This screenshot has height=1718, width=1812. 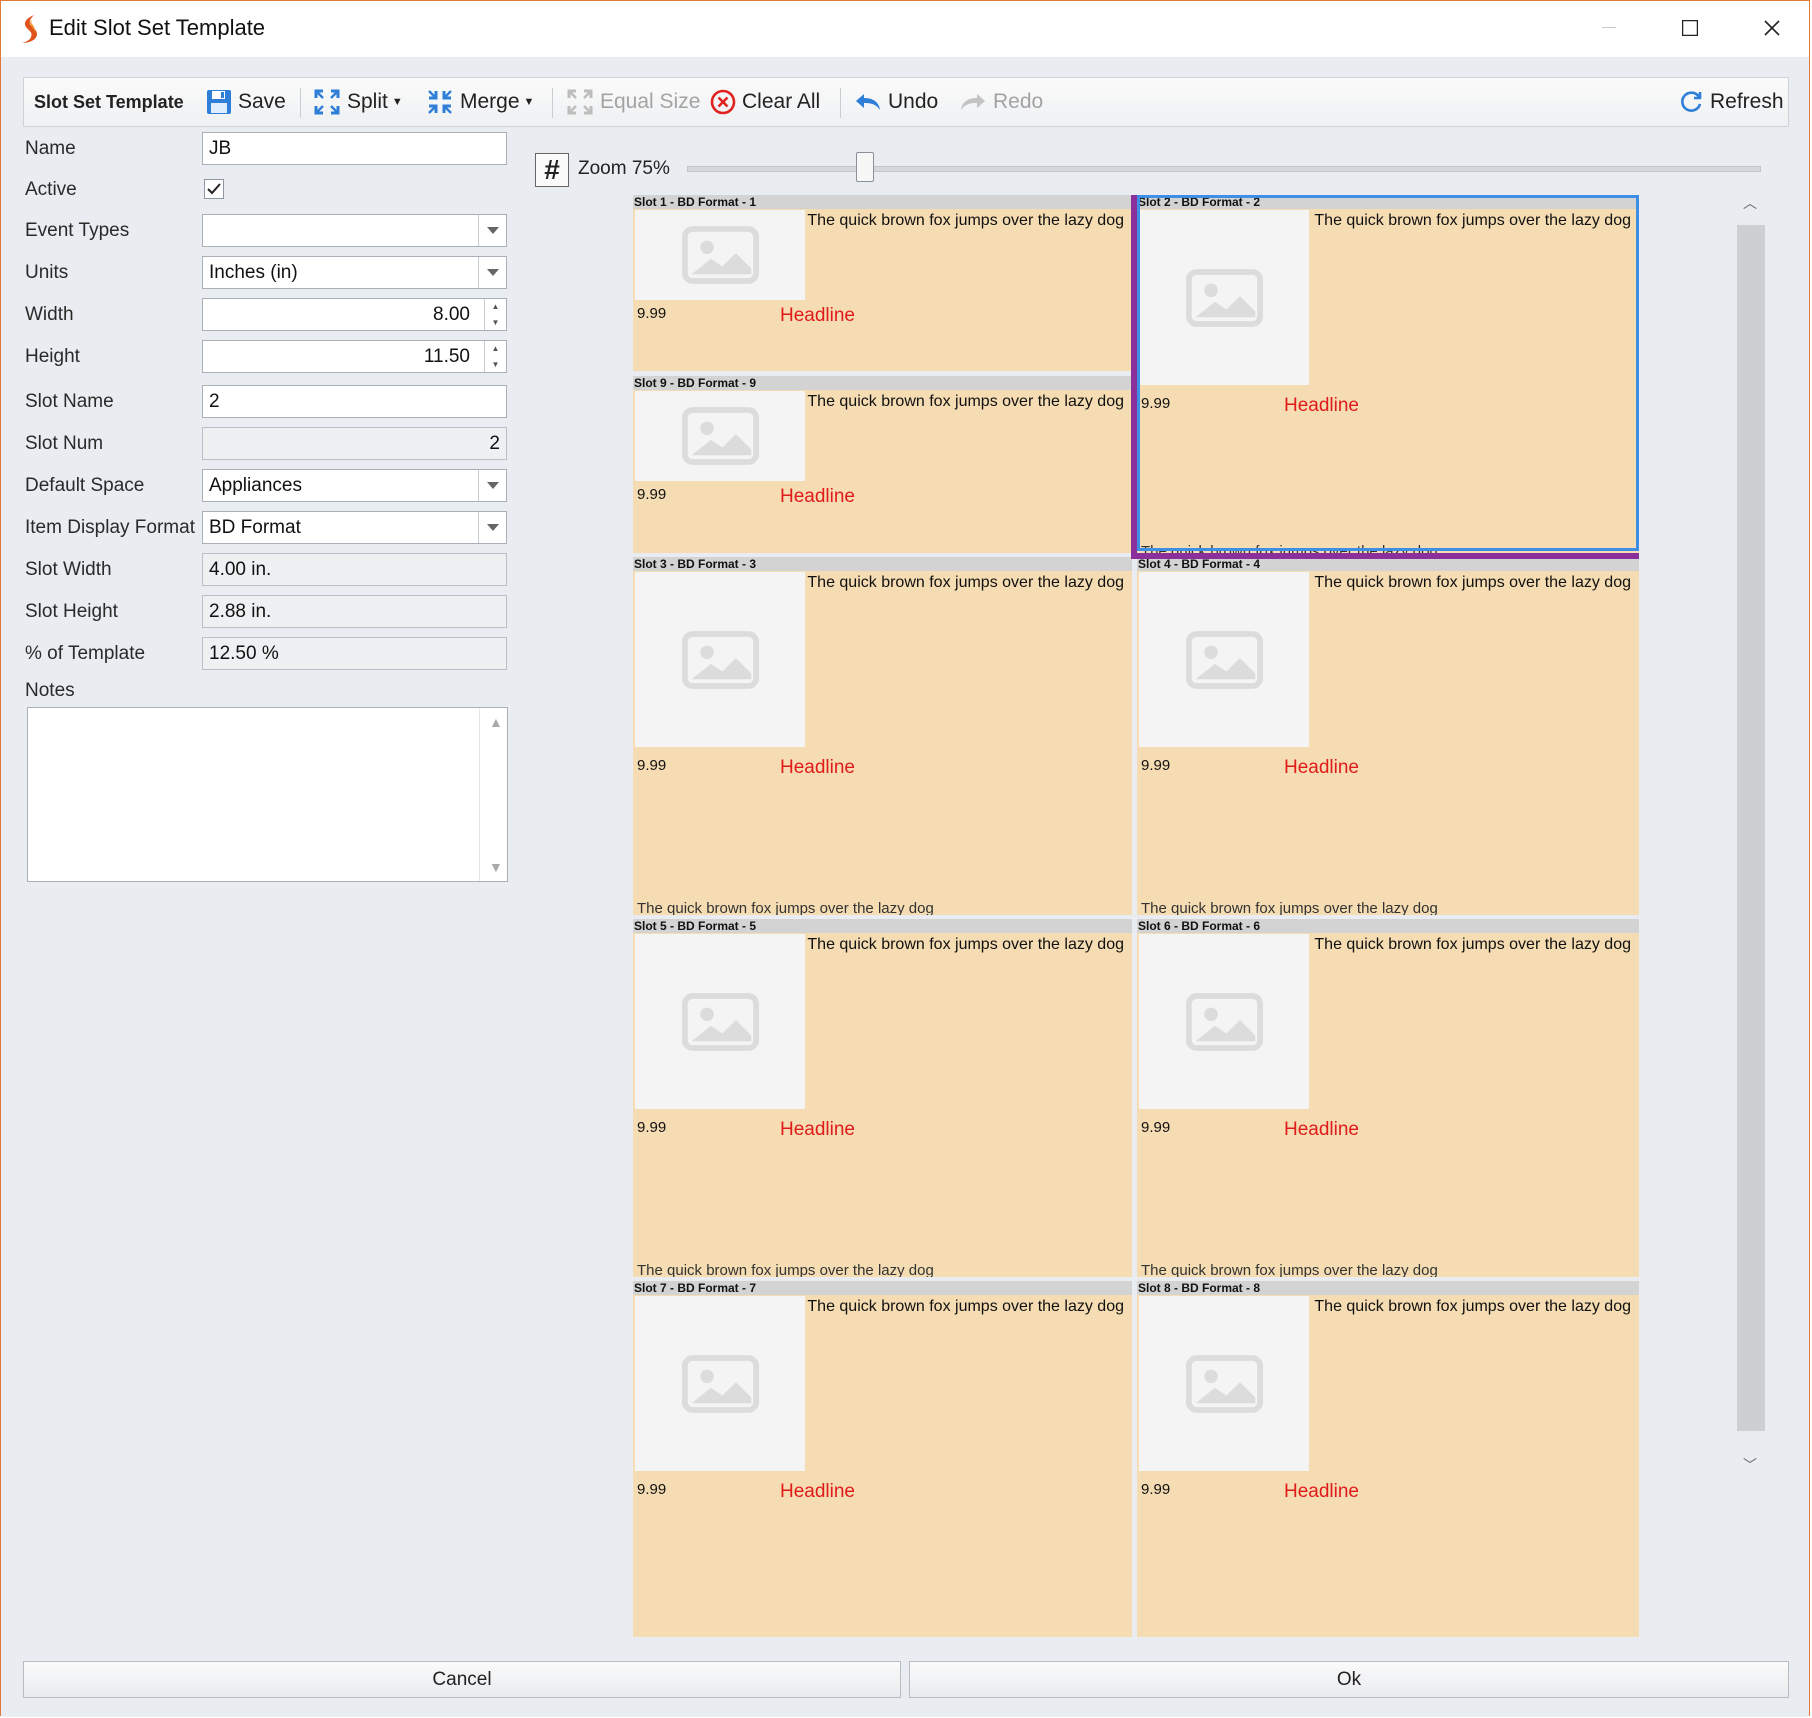 I want to click on app-logo-icon, so click(x=29, y=29).